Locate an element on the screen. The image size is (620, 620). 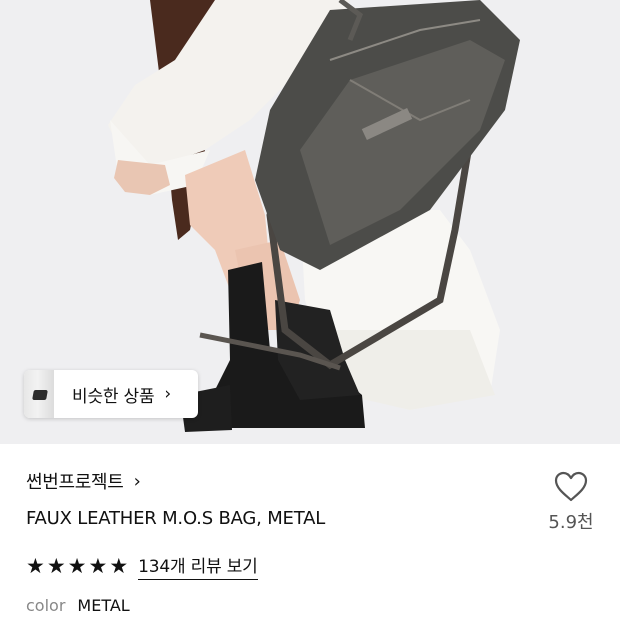
color-label: color is located at coordinates (46, 605).